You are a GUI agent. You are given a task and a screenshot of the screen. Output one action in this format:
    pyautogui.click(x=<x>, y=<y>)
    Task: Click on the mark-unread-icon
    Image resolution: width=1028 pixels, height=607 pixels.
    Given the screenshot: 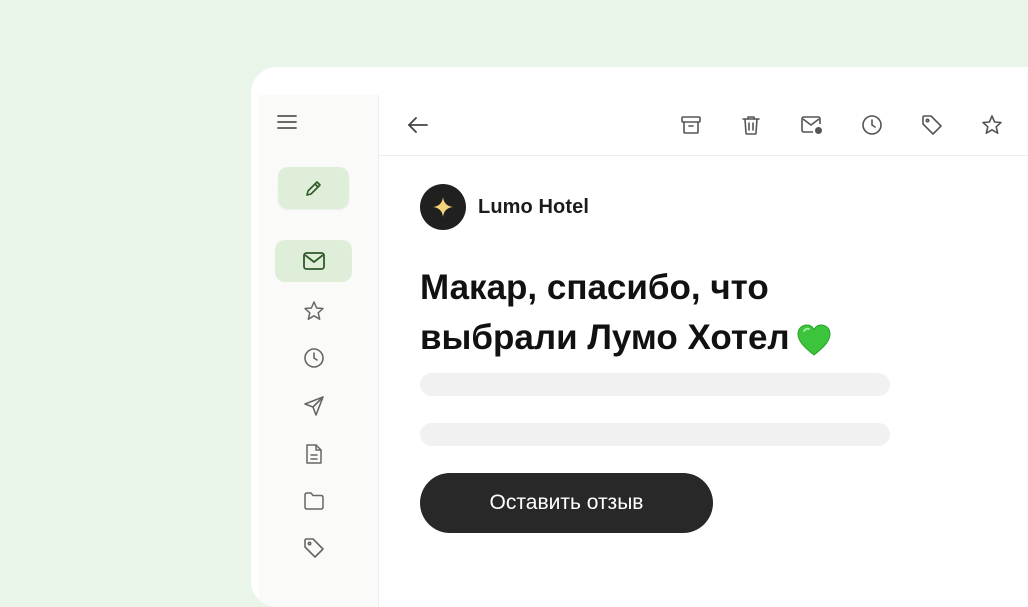 What is the action you would take?
    pyautogui.click(x=812, y=125)
    